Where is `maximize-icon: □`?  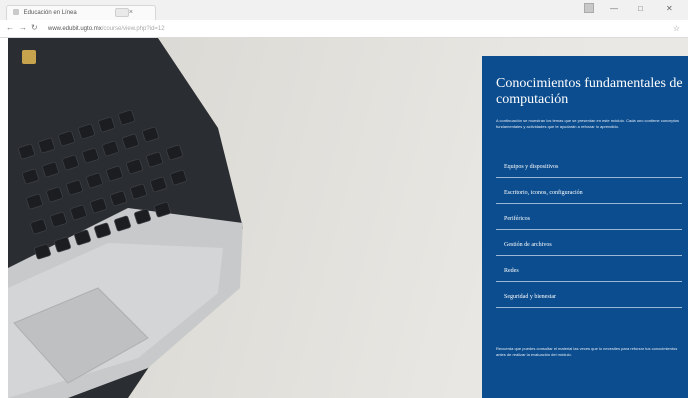 maximize-icon: □ is located at coordinates (640, 8).